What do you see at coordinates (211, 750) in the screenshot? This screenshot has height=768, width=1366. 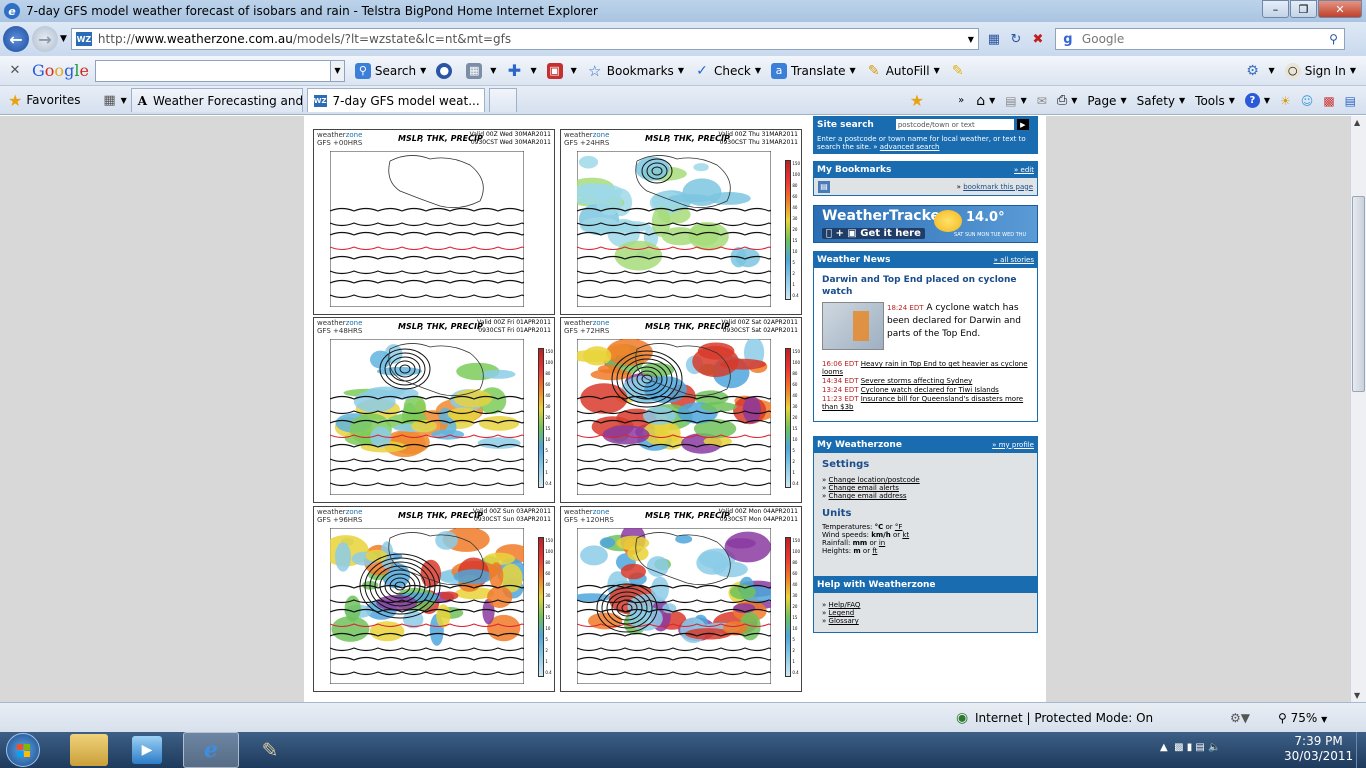 I see `ie-taskbar-icon: e` at bounding box center [211, 750].